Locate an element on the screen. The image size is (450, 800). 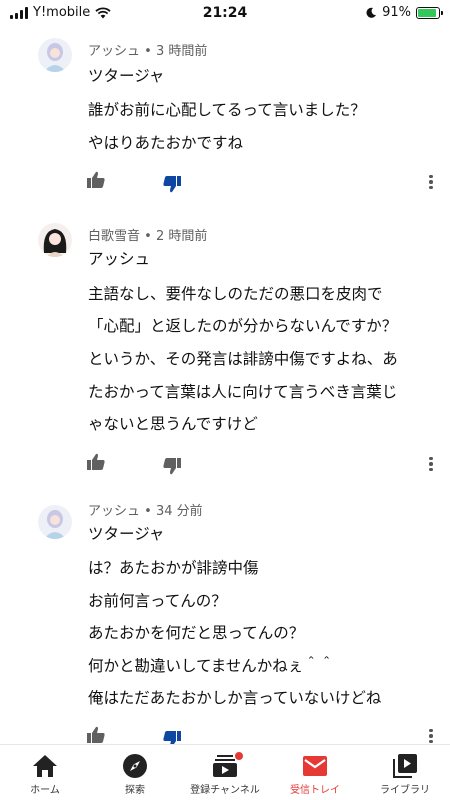
battery-percent: 91% is located at coordinates (396, 12).